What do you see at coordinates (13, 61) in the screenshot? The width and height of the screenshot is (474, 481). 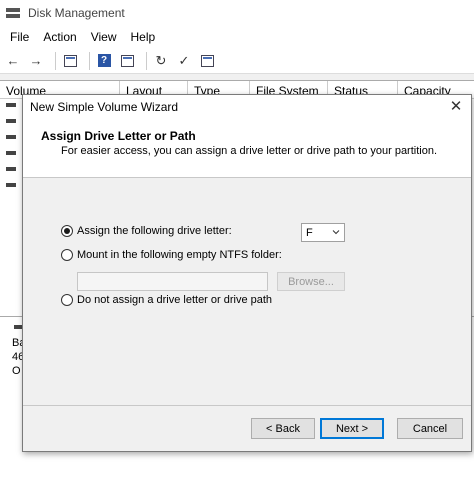 I see `back-arrow-icon: ←` at bounding box center [13, 61].